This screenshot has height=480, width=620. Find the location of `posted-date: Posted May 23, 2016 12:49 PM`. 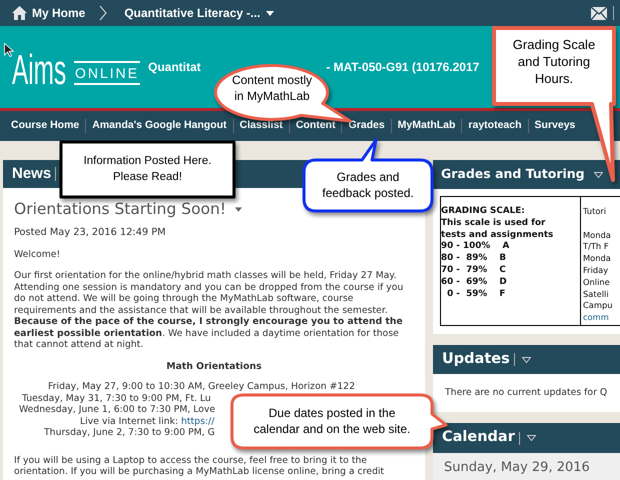

posted-date: Posted May 23, 2016 12:49 PM is located at coordinates (90, 232).